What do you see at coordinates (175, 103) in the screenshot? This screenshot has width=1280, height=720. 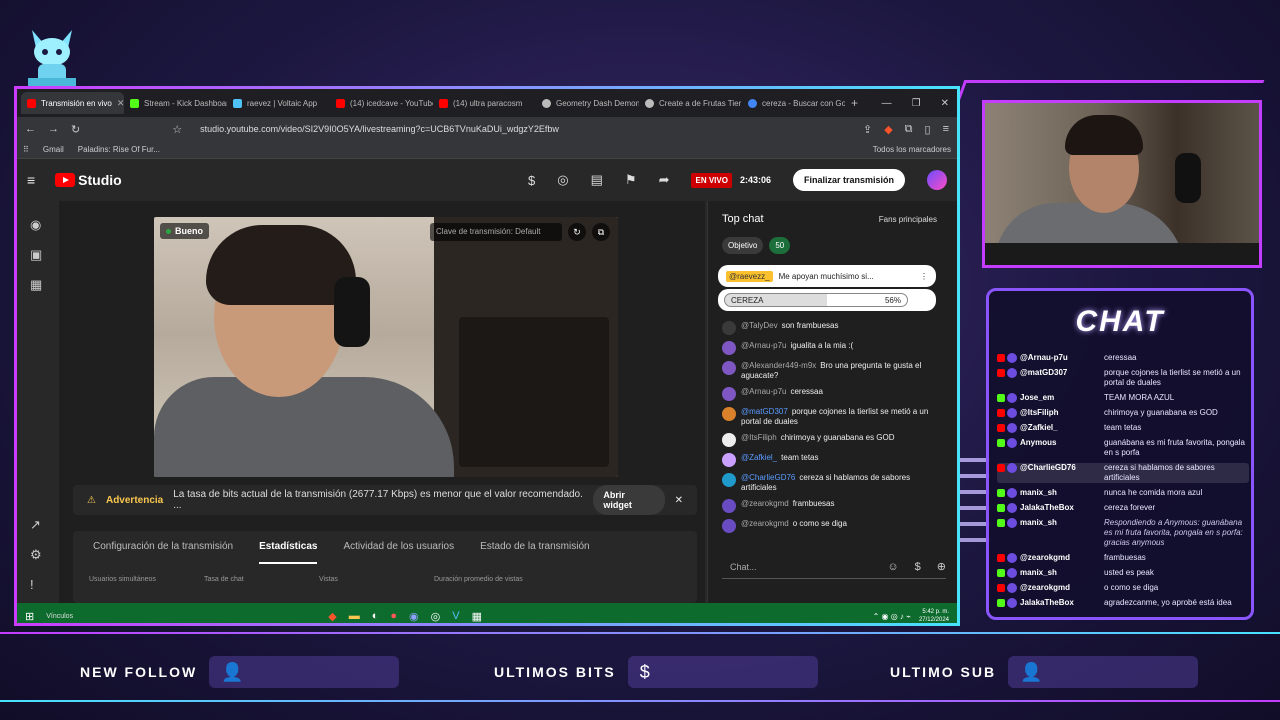 I see `tab-kick: Stream - Kick Dashboard` at bounding box center [175, 103].